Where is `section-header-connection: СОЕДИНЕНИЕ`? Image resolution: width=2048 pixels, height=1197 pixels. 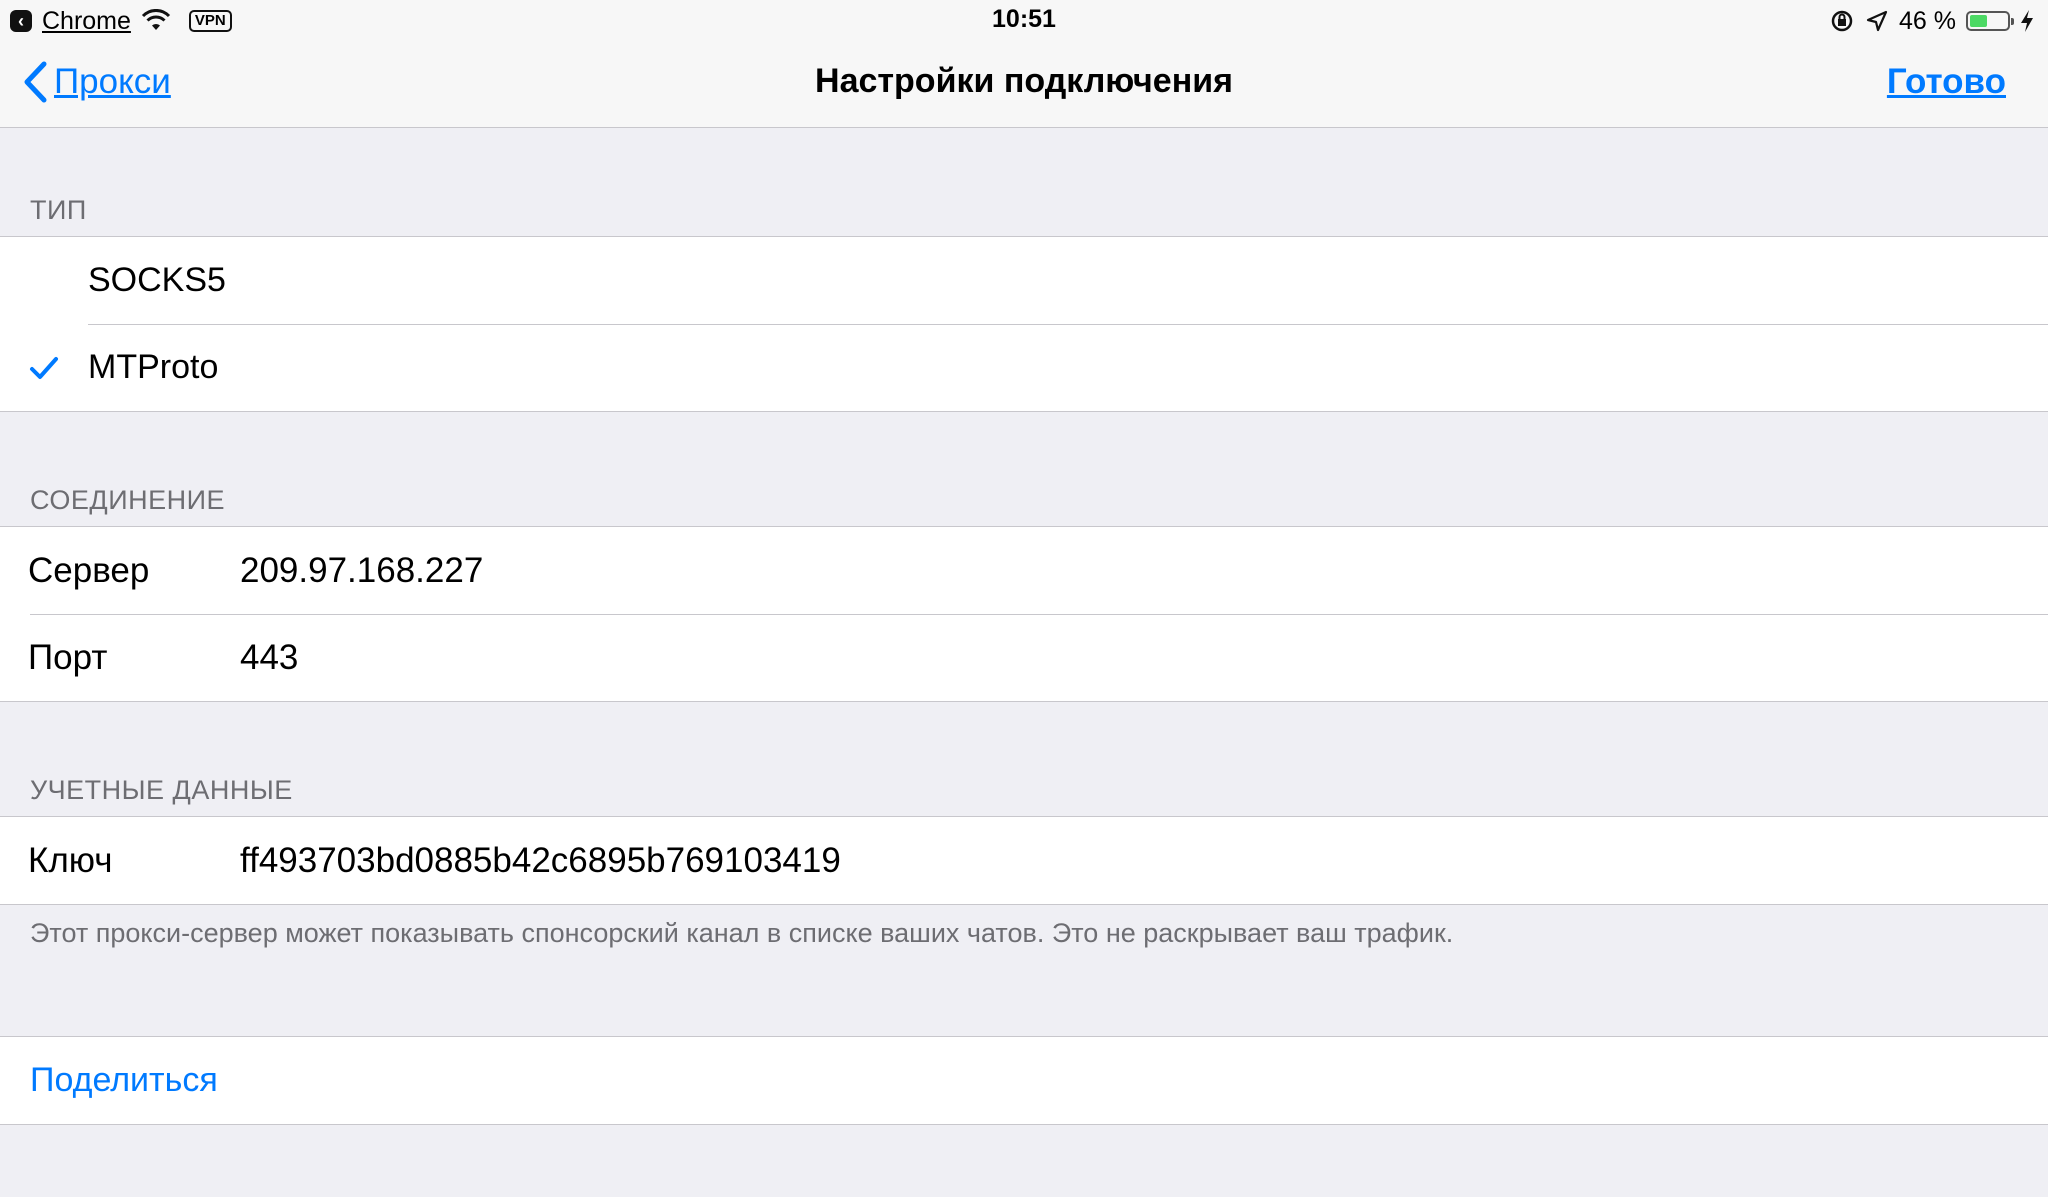
section-header-connection: СОЕДИНЕНИЕ is located at coordinates (128, 500).